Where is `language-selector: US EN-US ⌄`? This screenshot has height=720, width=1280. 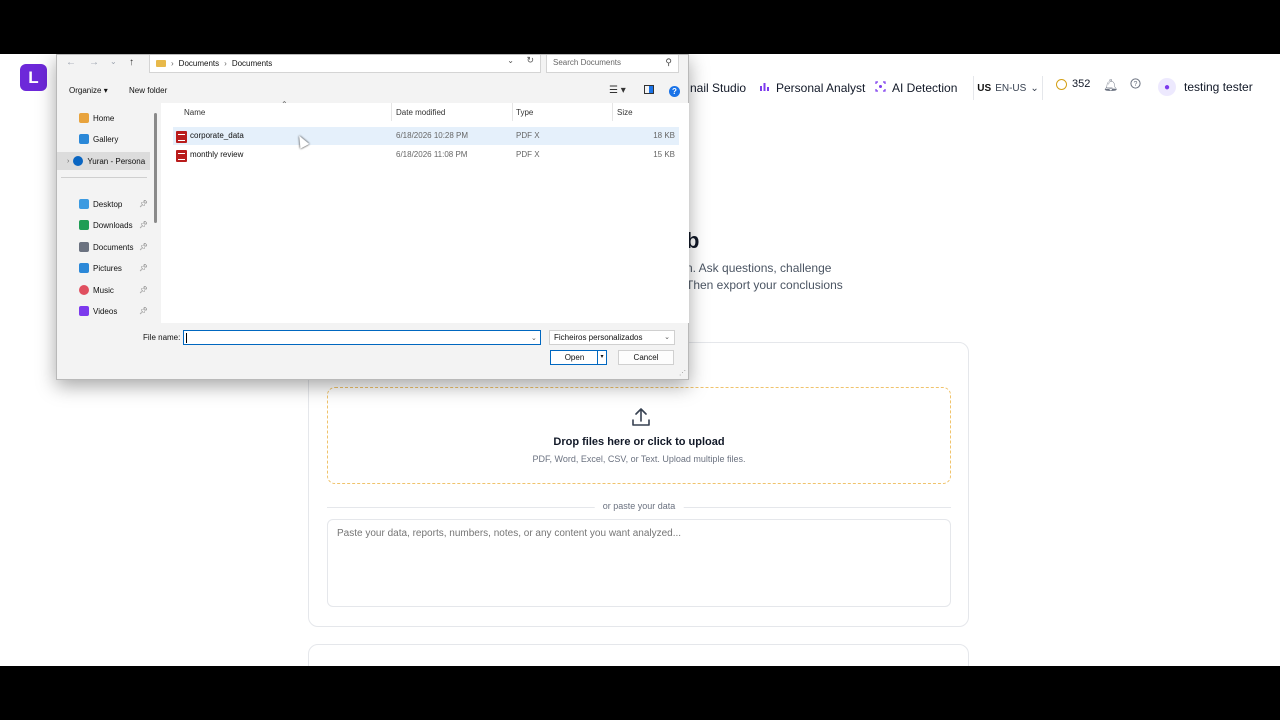 language-selector: US EN-US ⌄ is located at coordinates (1008, 88).